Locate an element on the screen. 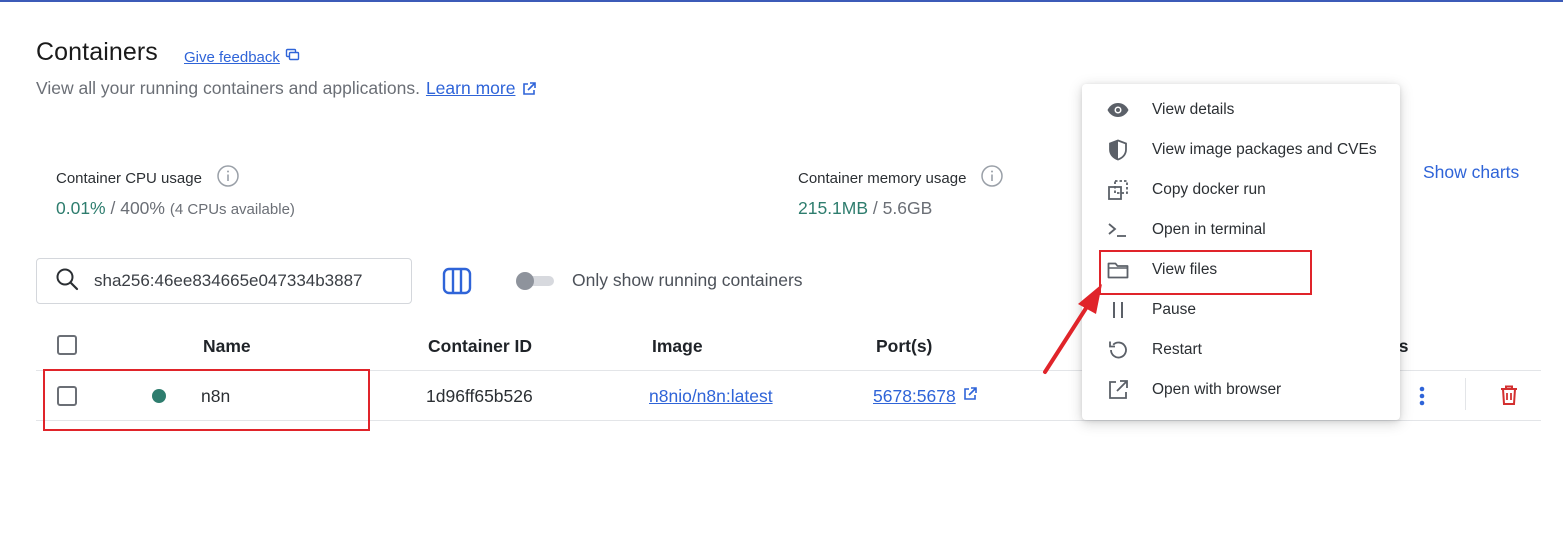 The width and height of the screenshot is (1563, 543). annotation-arrow is located at coordinates (1072, 329).